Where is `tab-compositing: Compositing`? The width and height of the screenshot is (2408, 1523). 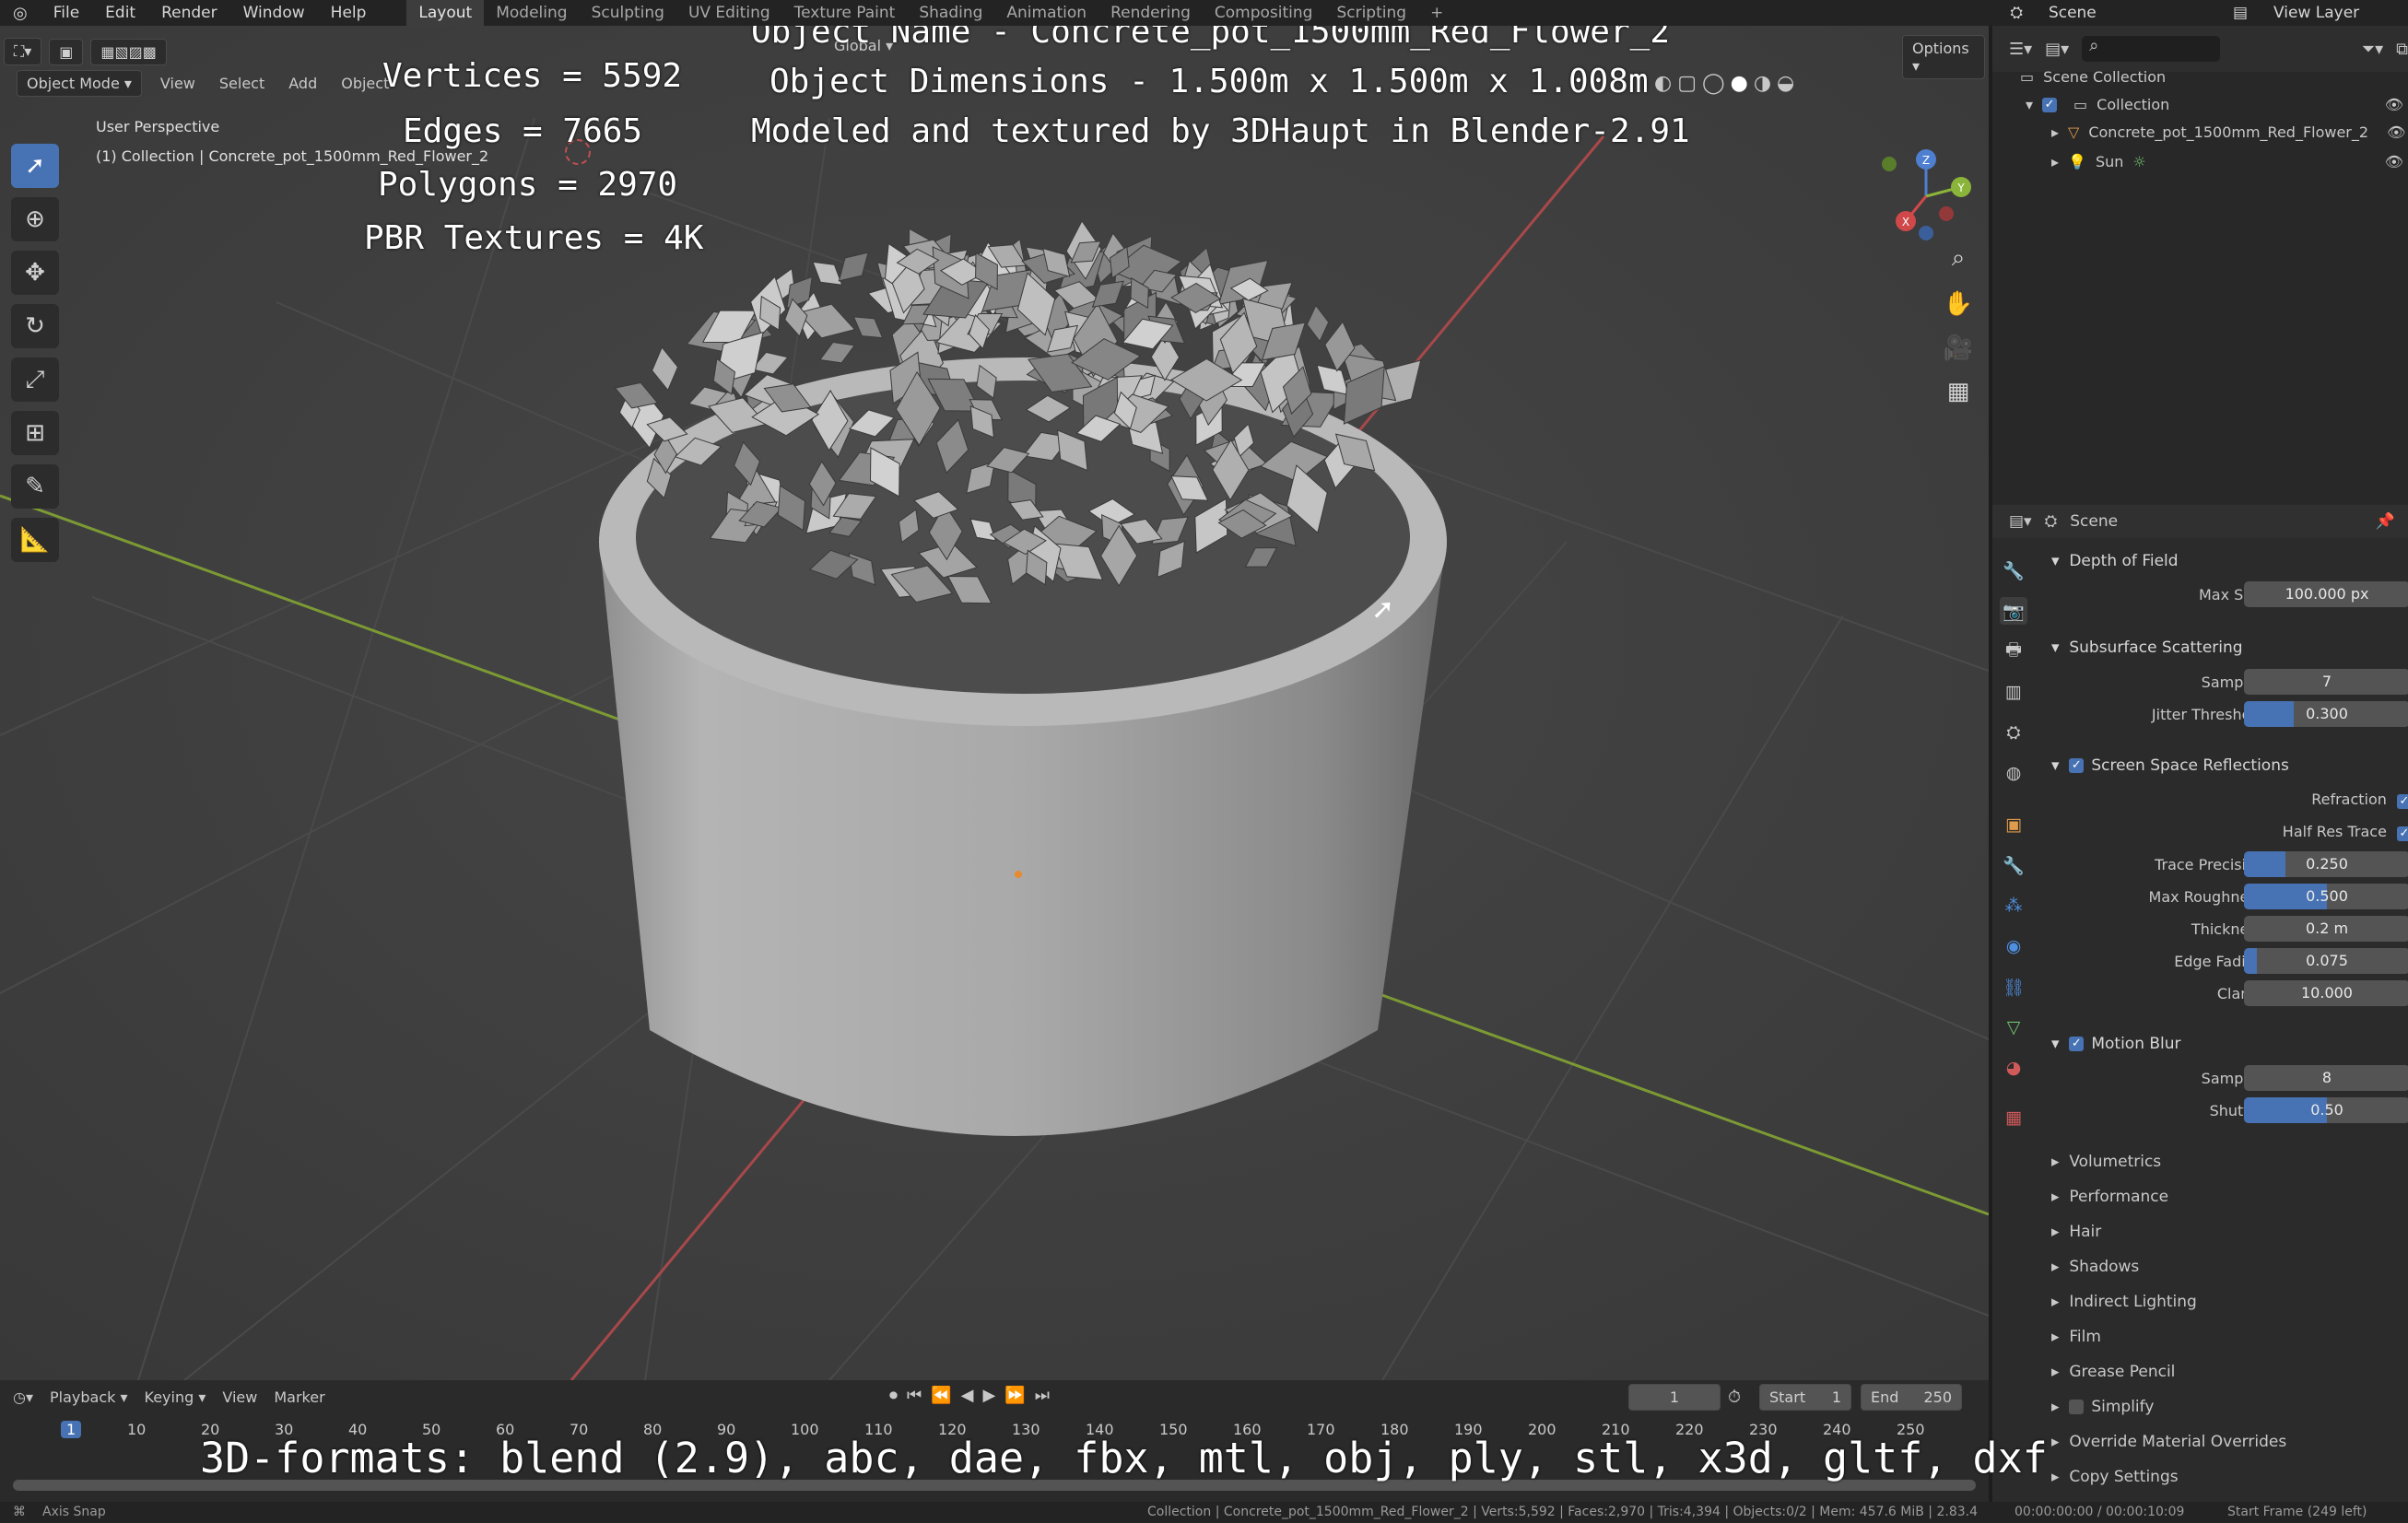
tab-compositing: Compositing is located at coordinates (1264, 13).